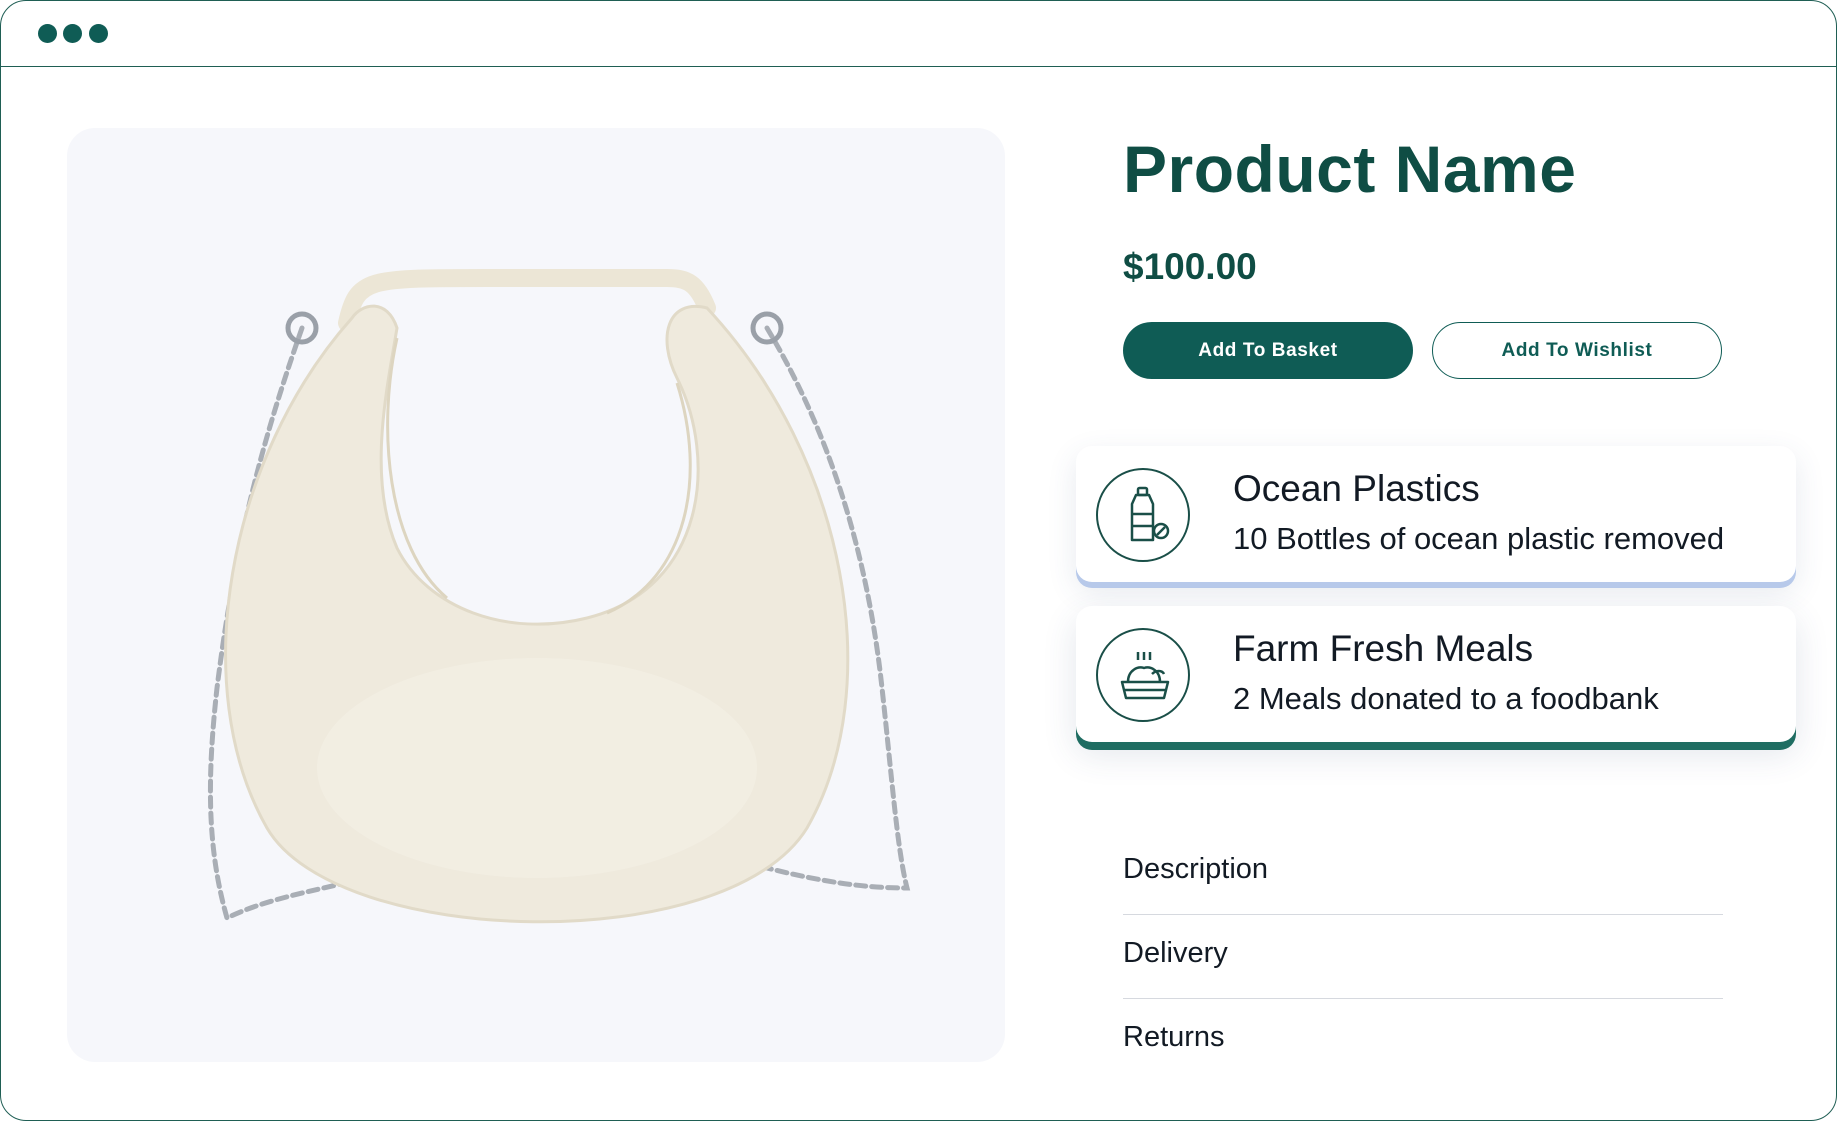 This screenshot has height=1123, width=1839. I want to click on add-to-wishlist-button: Add To Wishlist, so click(1577, 350).